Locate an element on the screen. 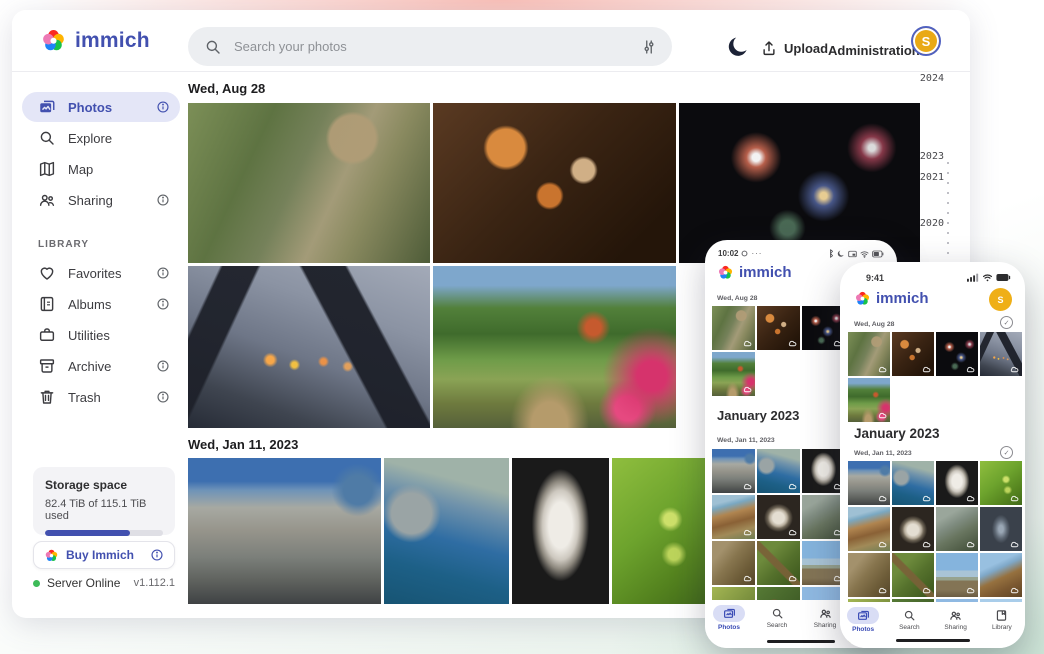 Image resolution: width=1044 pixels, height=654 pixels. date-group-header: Wed, Aug 28 is located at coordinates (737, 298).